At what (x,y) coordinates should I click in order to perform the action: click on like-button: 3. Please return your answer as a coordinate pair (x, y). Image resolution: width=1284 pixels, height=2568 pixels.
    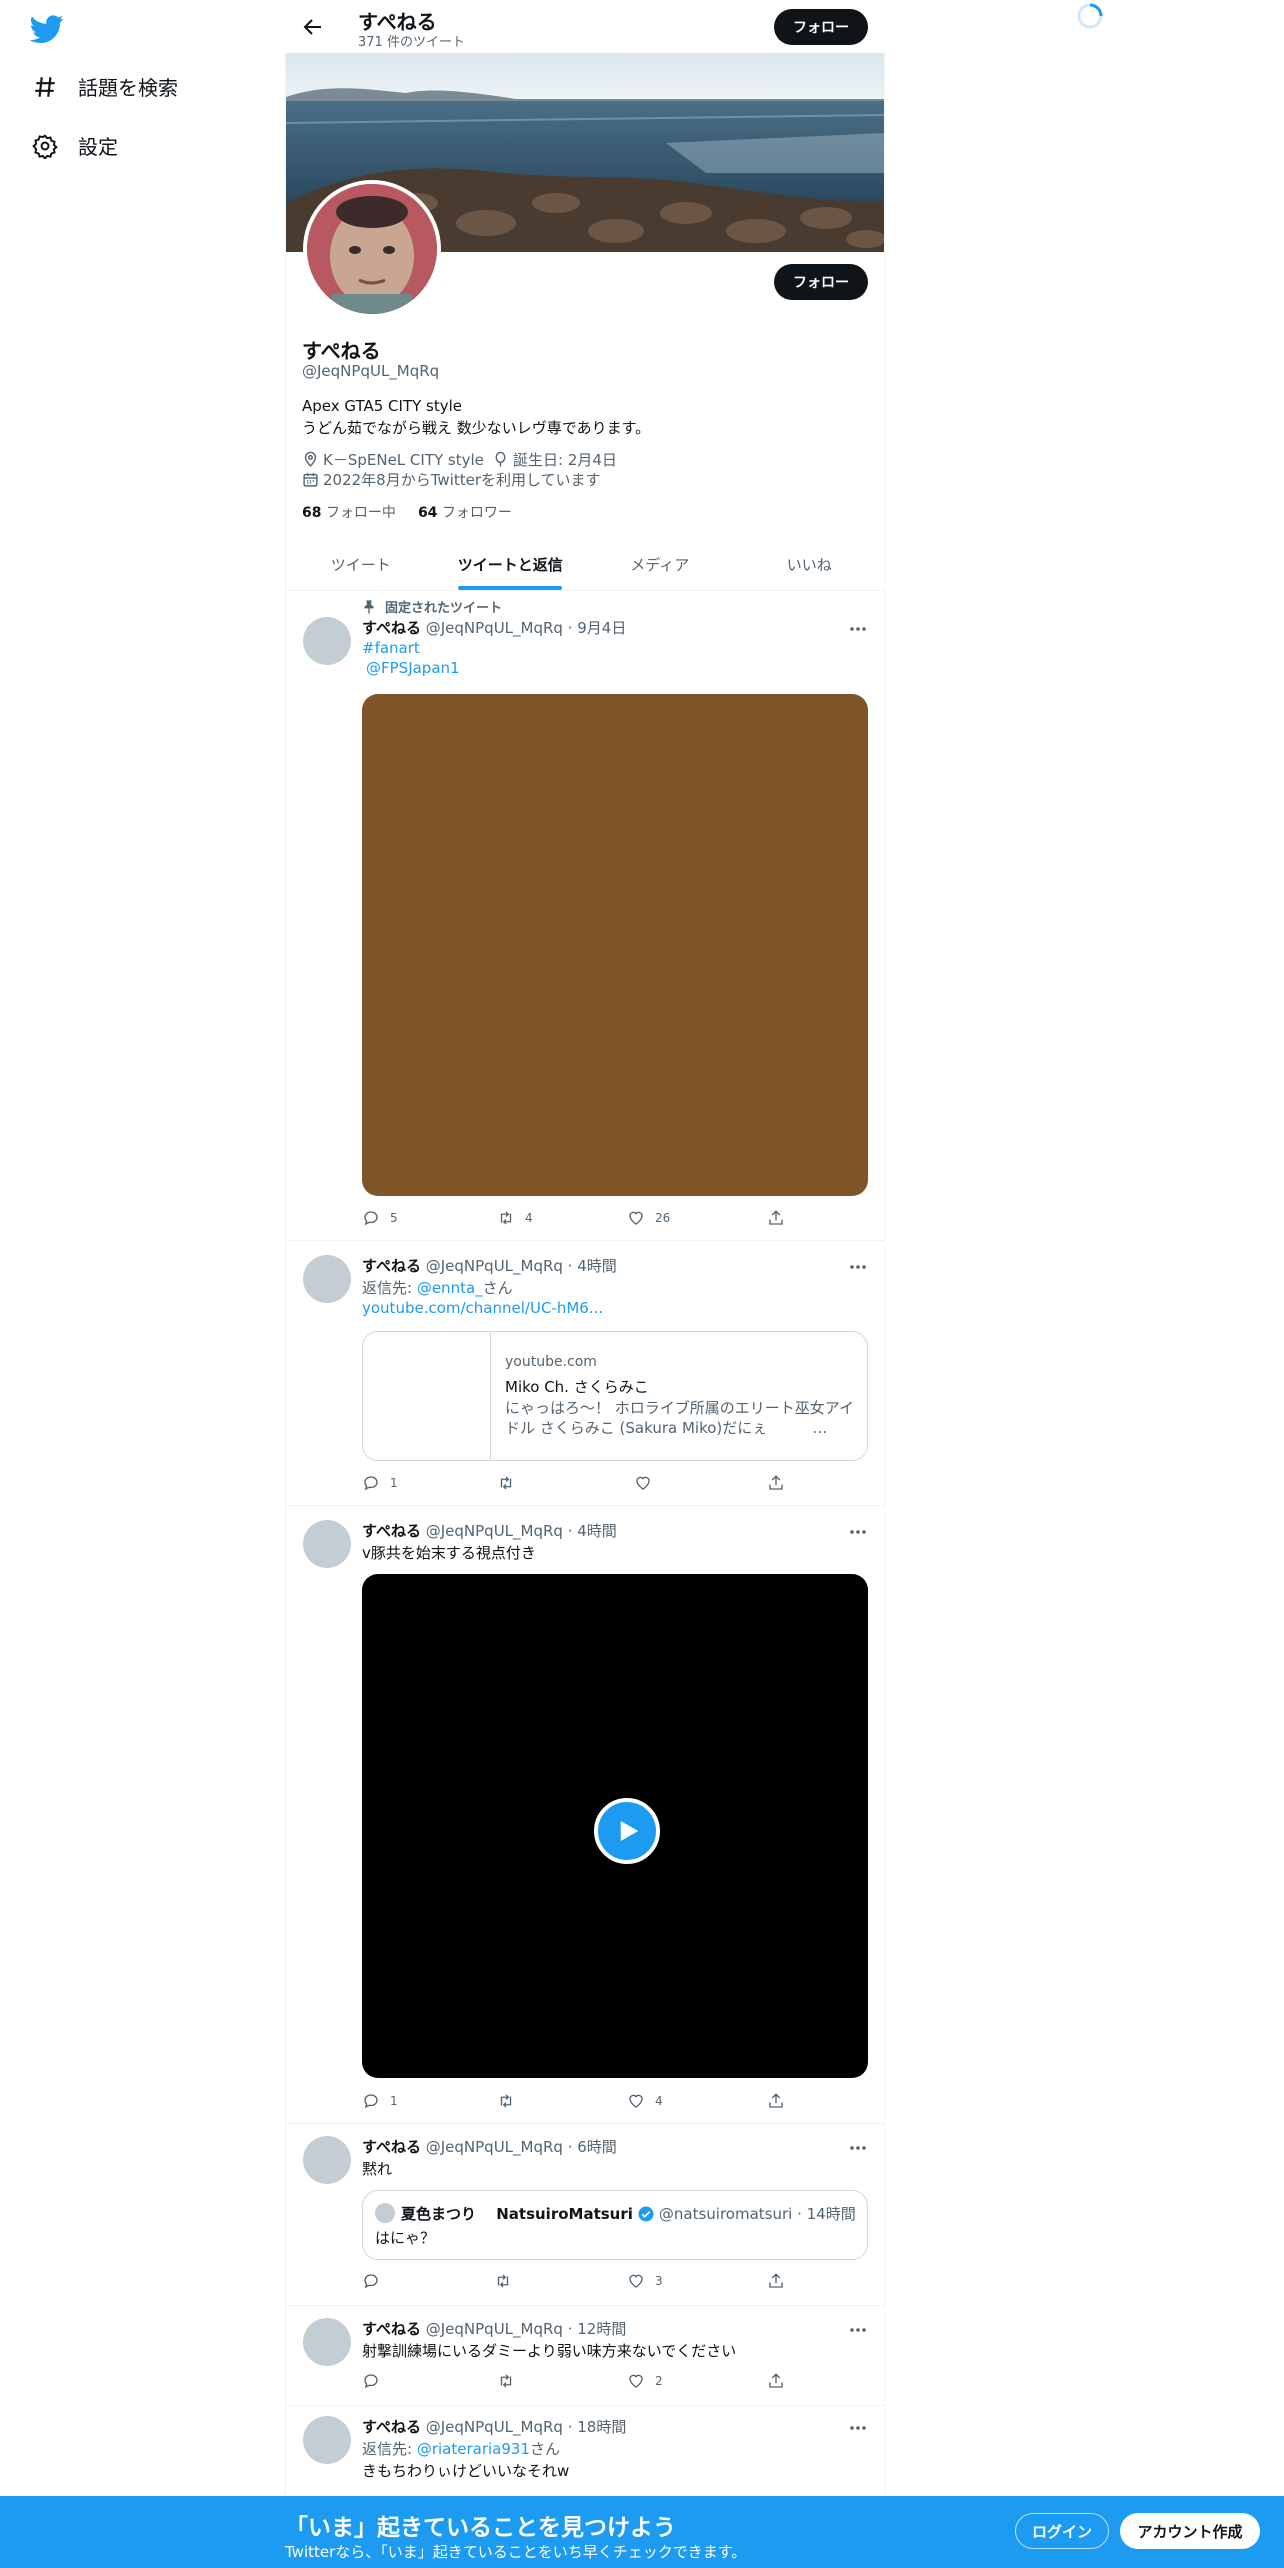
    Looking at the image, I should click on (645, 2281).